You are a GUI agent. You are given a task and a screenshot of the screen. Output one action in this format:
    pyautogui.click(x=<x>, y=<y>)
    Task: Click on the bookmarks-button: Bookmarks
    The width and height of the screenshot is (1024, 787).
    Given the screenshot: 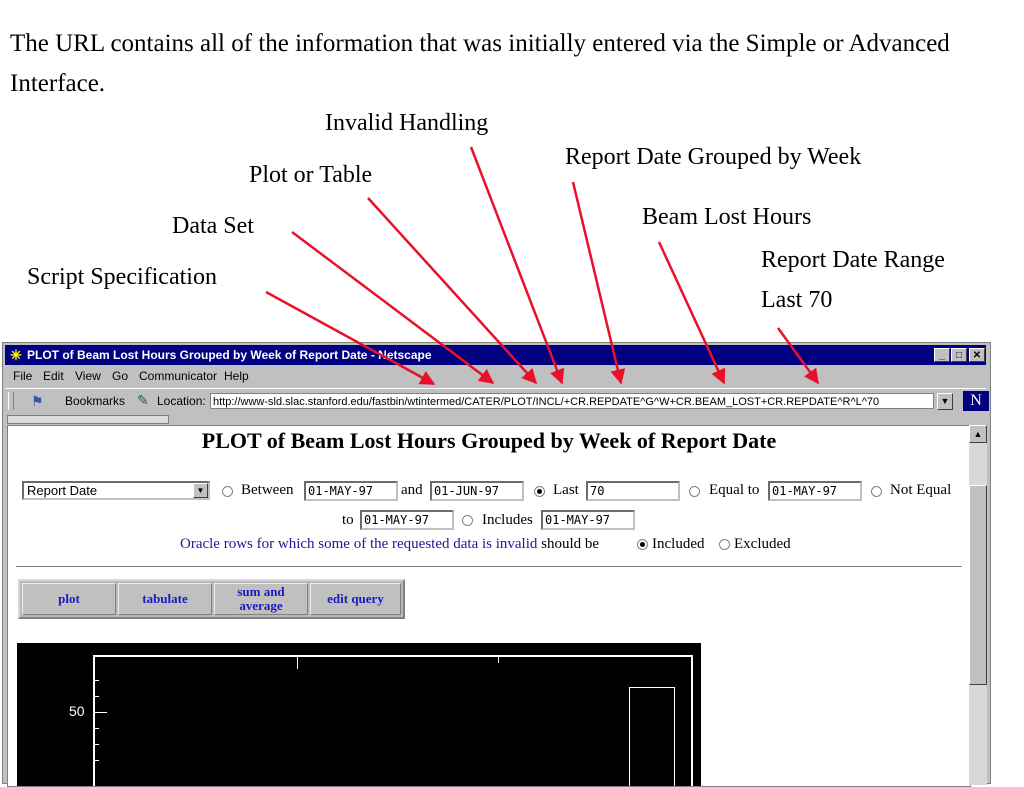 What is the action you would take?
    pyautogui.click(x=95, y=401)
    